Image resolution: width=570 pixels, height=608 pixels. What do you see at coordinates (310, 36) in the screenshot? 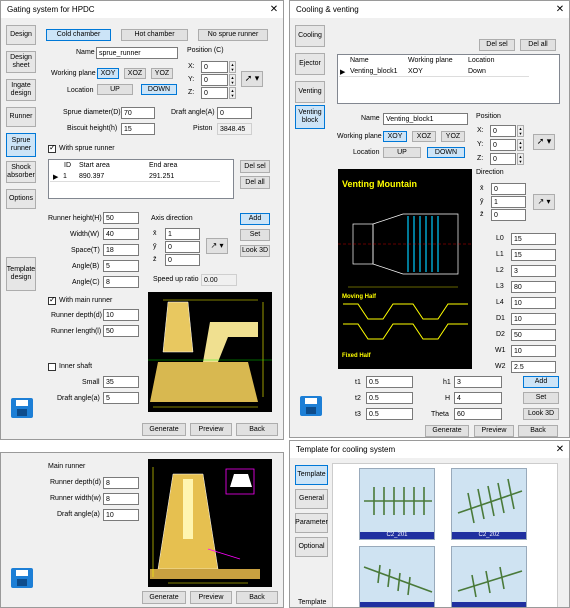
I see `side-tab-cooling: Cooling` at bounding box center [310, 36].